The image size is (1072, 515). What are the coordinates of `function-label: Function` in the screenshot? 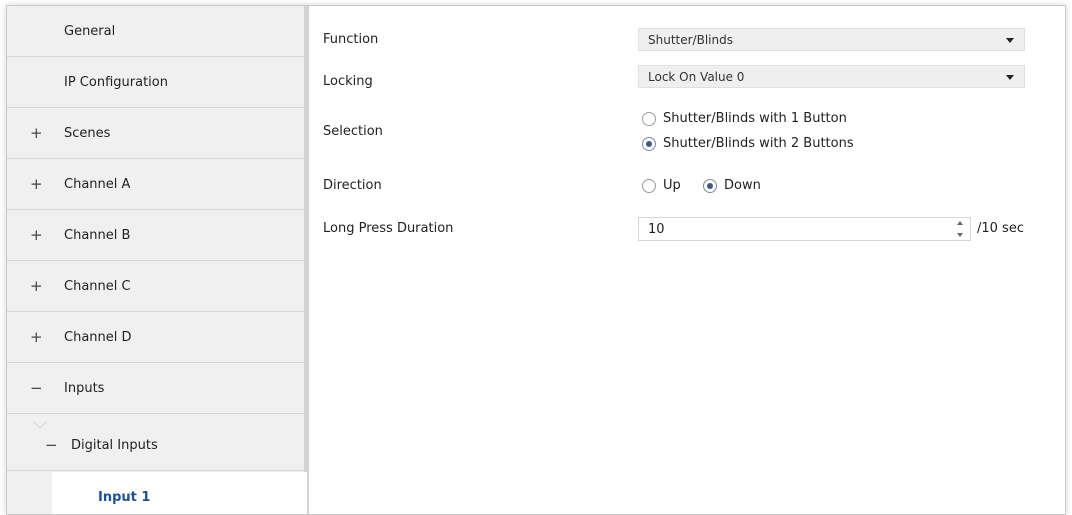 It's located at (351, 39).